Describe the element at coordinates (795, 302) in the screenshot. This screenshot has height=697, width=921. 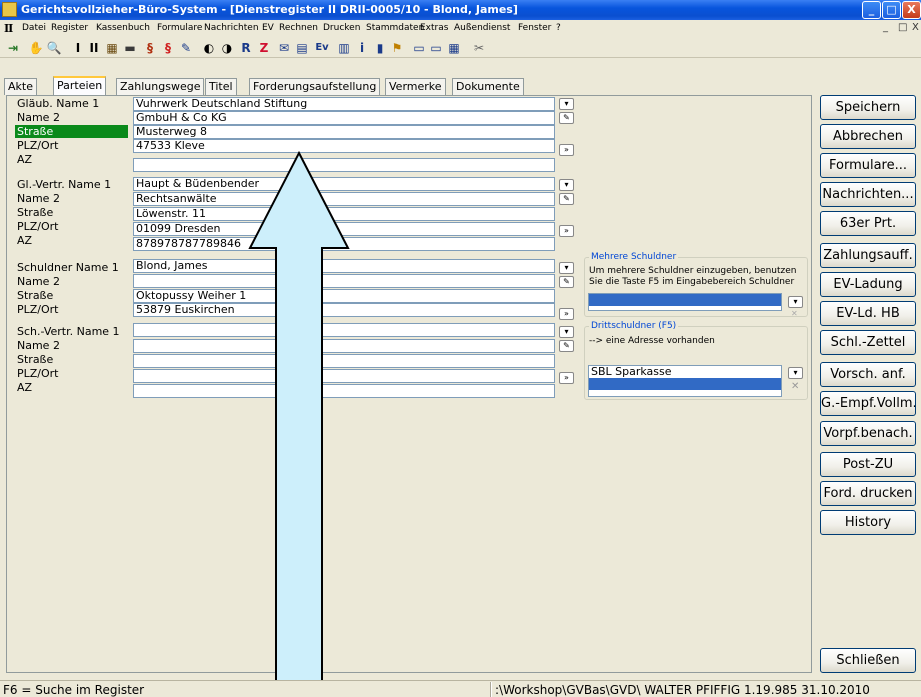
I see `multi-debtor-dropdown-button: ▾` at that location.